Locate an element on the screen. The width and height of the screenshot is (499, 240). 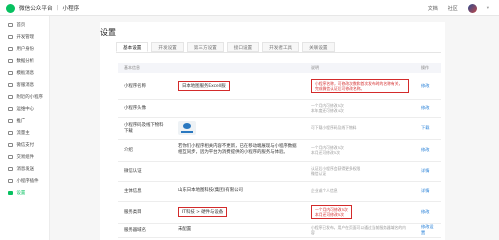
header-basic-info: 基本信息 is located at coordinates (145, 68).